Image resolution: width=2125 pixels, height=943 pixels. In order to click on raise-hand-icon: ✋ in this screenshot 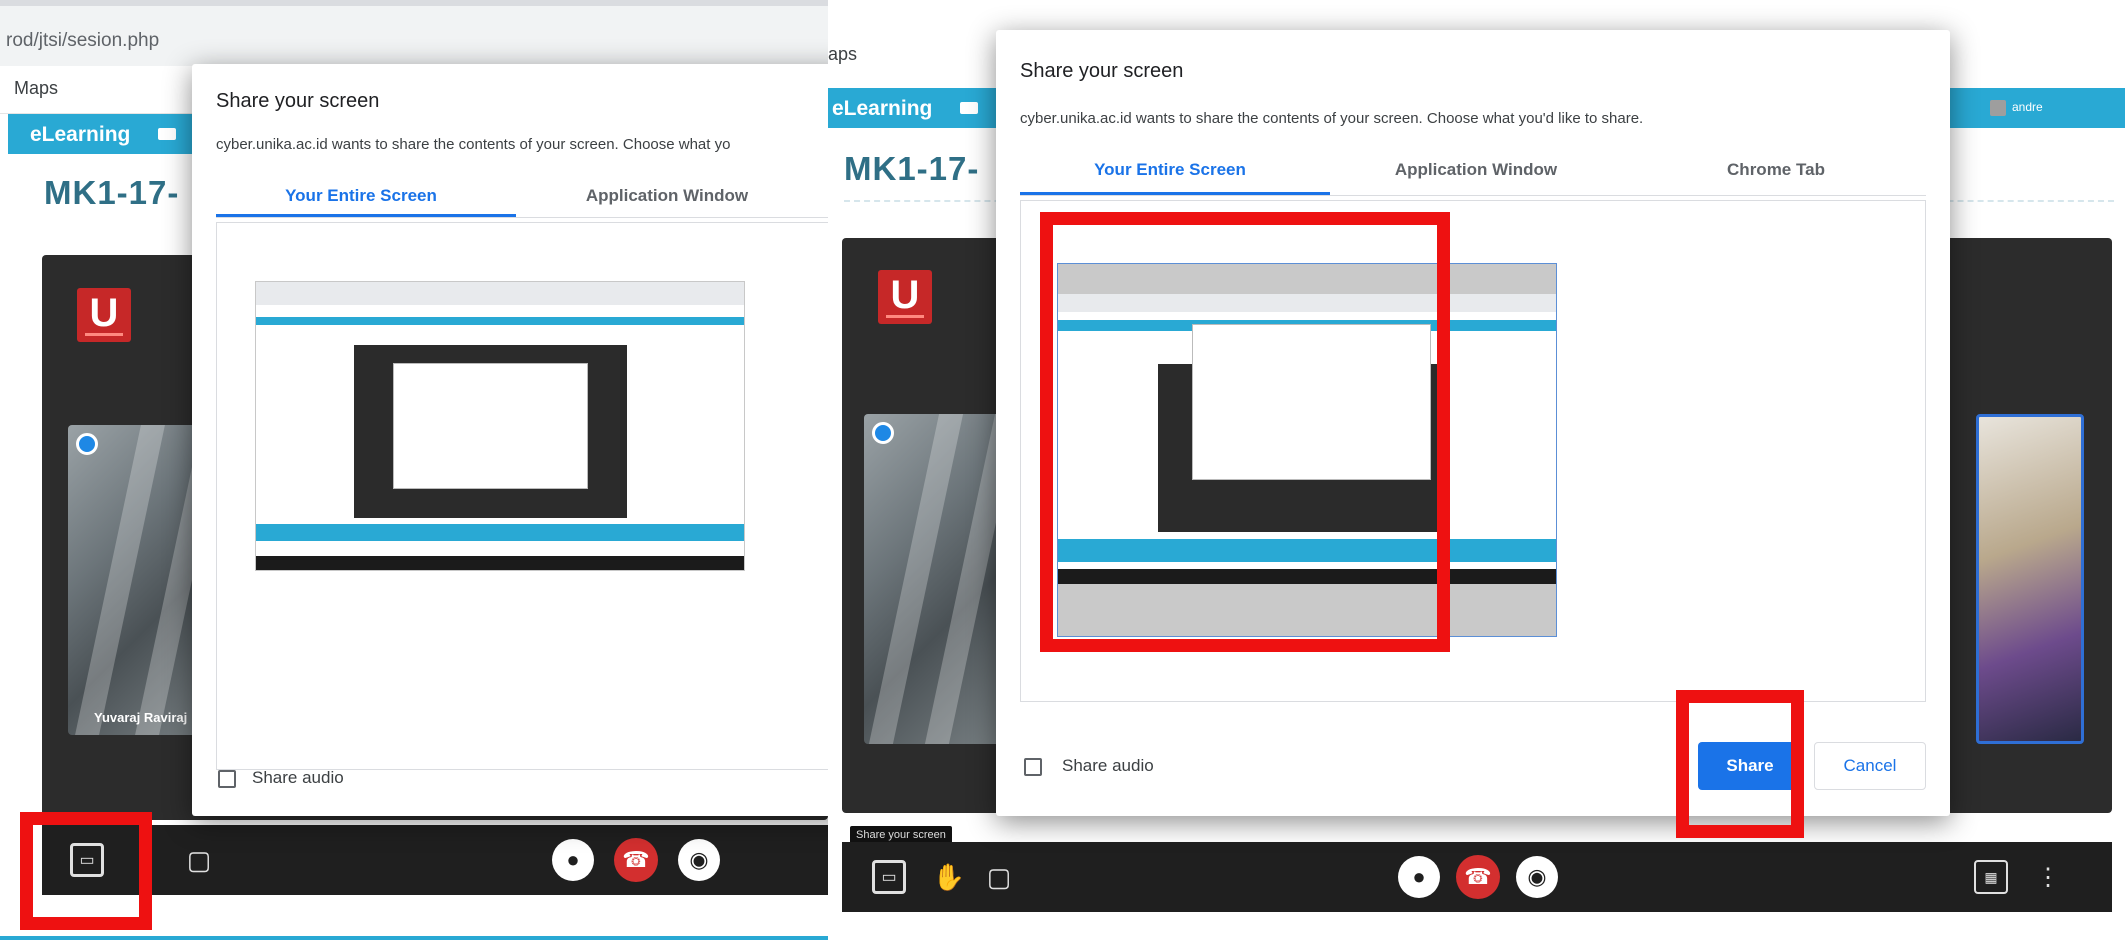, I will do `click(949, 877)`.